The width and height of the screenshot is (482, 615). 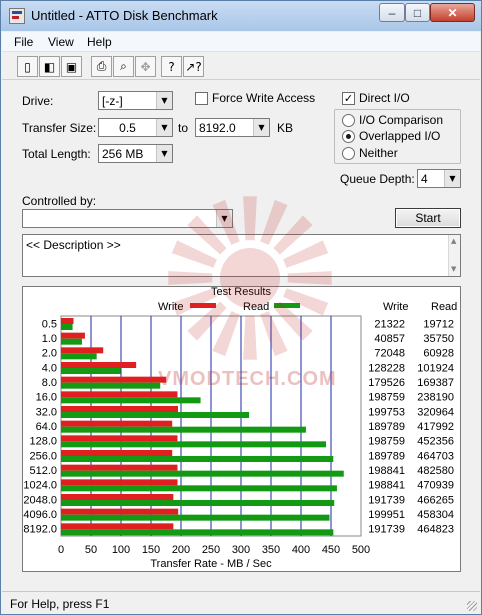 I want to click on write-value: 21322, so click(x=389, y=324).